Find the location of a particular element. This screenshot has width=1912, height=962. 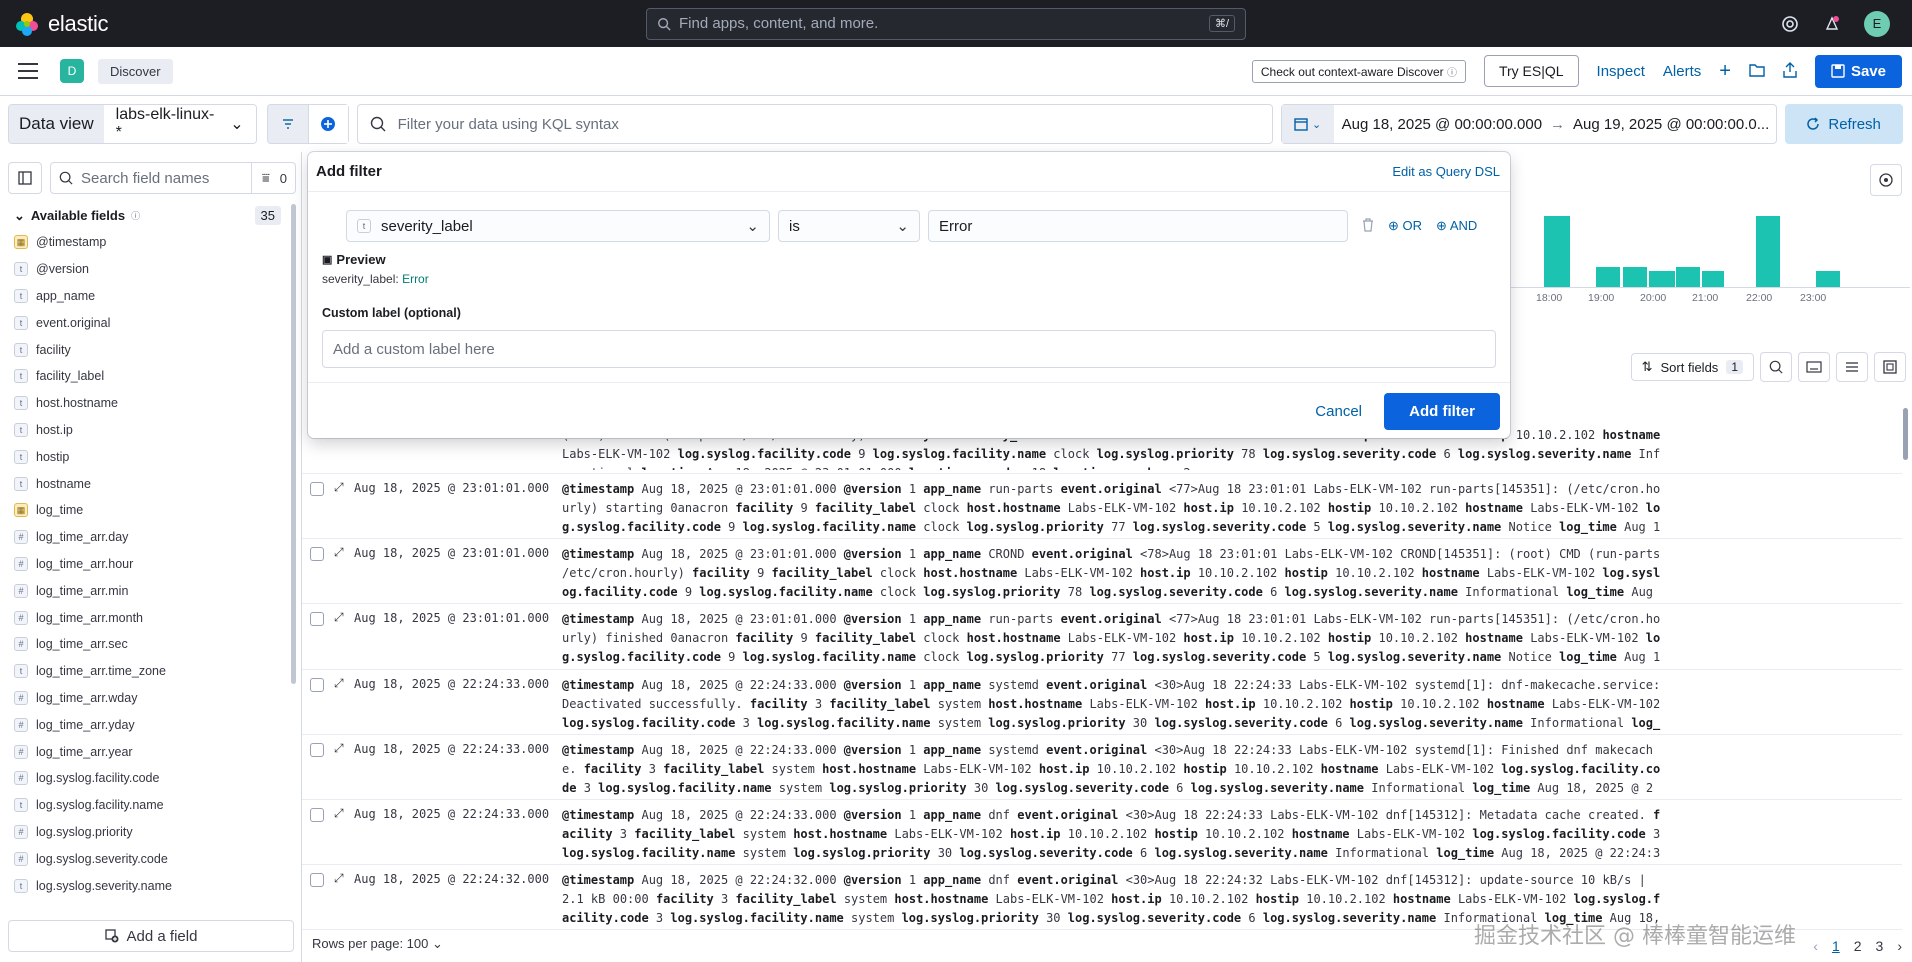

field-select: t severity_label ⌄ is located at coordinates (558, 226).